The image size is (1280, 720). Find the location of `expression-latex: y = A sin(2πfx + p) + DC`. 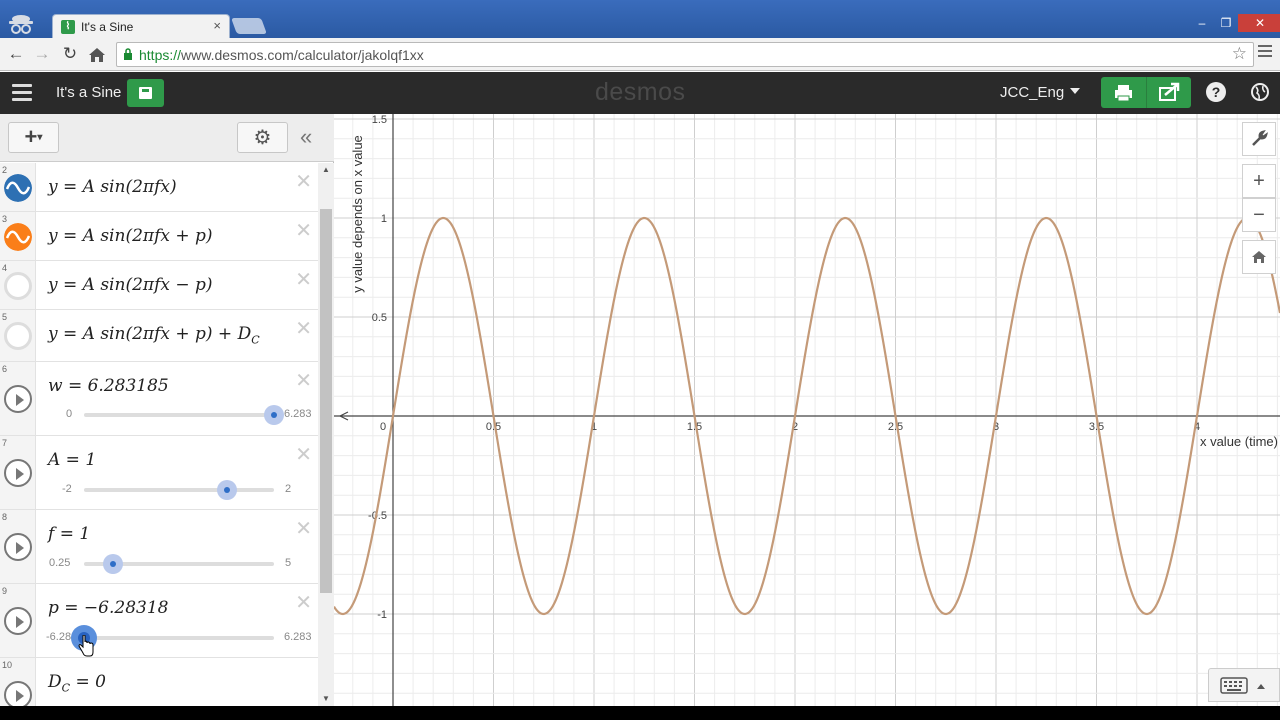

expression-latex: y = A sin(2πfx + p) + DC is located at coordinates (154, 335).